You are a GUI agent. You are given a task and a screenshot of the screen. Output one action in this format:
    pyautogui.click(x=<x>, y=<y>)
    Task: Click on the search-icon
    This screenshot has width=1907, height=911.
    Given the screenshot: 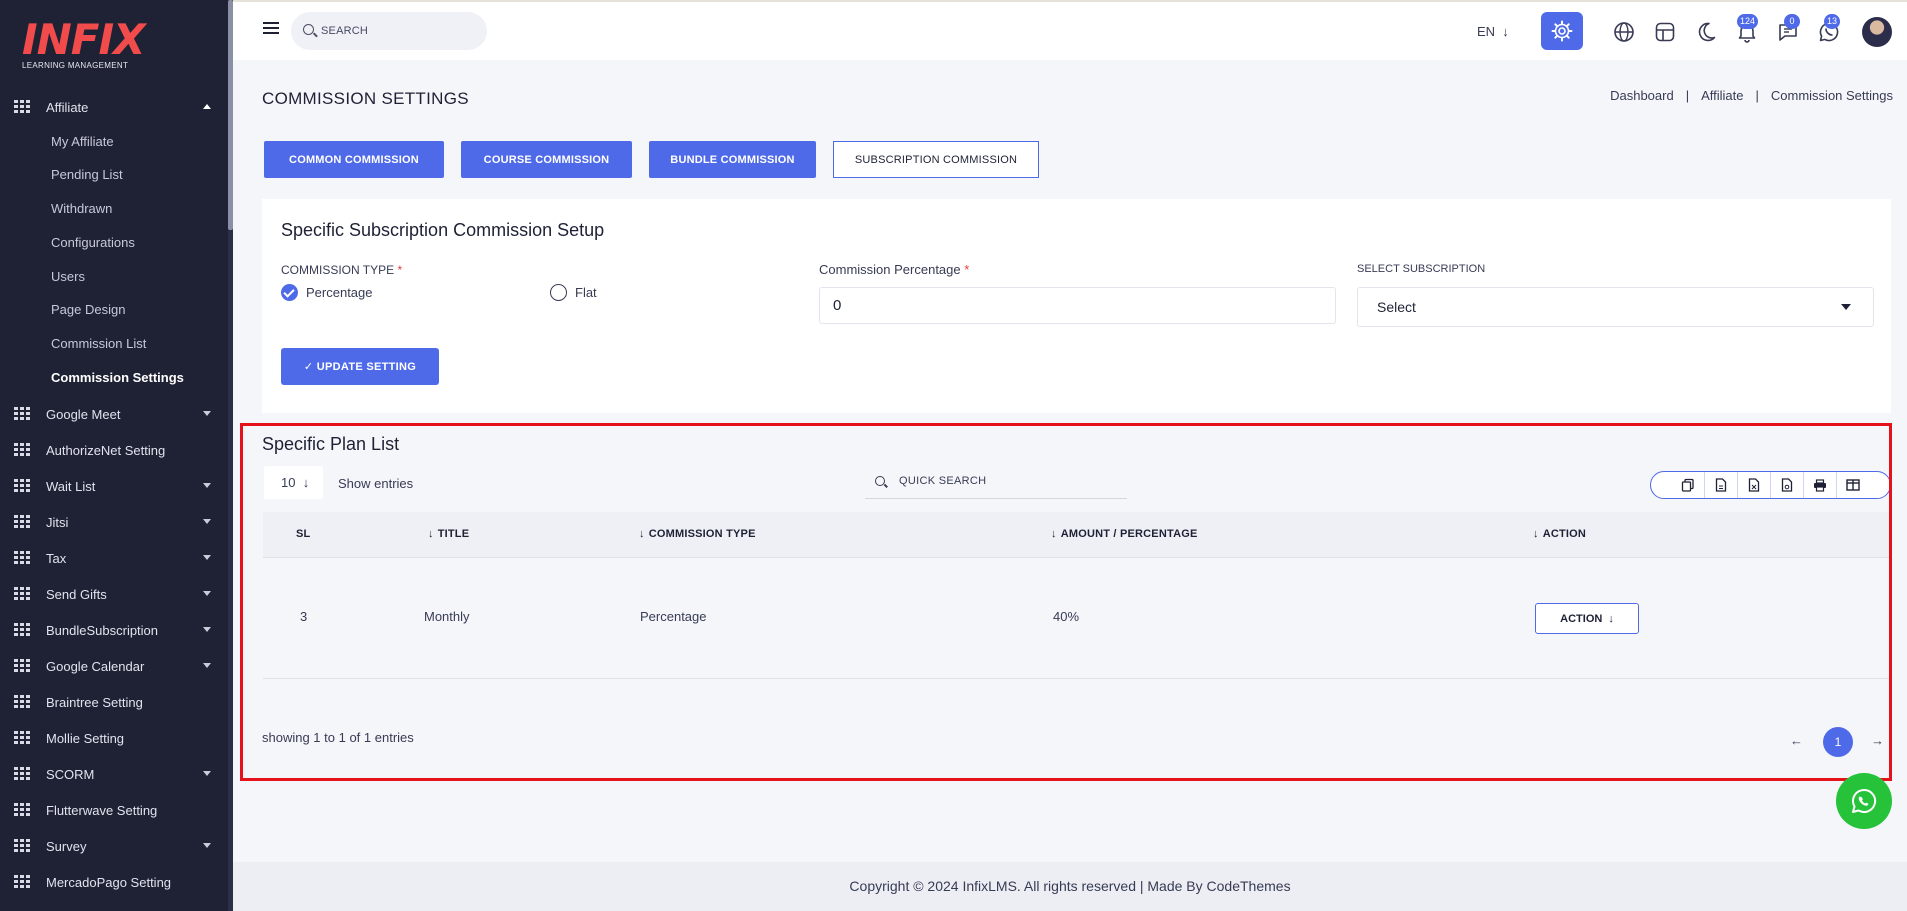 What is the action you would take?
    pyautogui.click(x=308, y=29)
    